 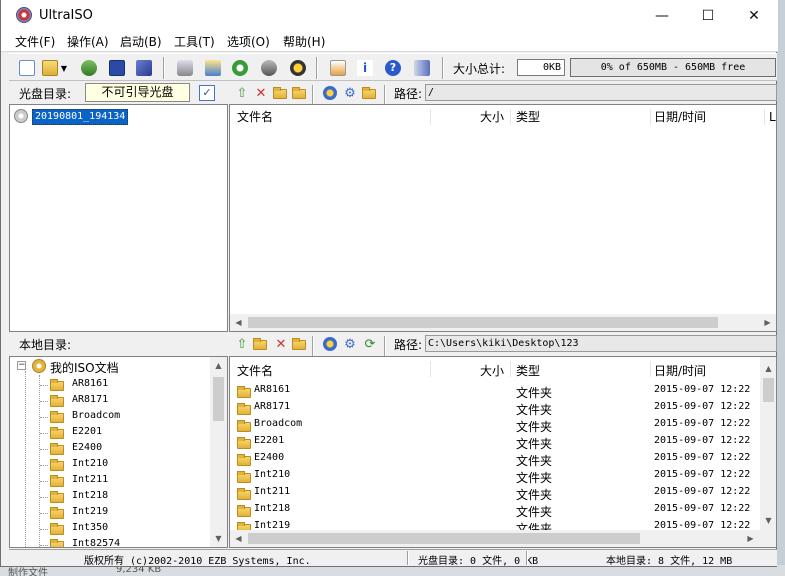 What do you see at coordinates (118, 481) in the screenshot?
I see `tree-item: Int211` at bounding box center [118, 481].